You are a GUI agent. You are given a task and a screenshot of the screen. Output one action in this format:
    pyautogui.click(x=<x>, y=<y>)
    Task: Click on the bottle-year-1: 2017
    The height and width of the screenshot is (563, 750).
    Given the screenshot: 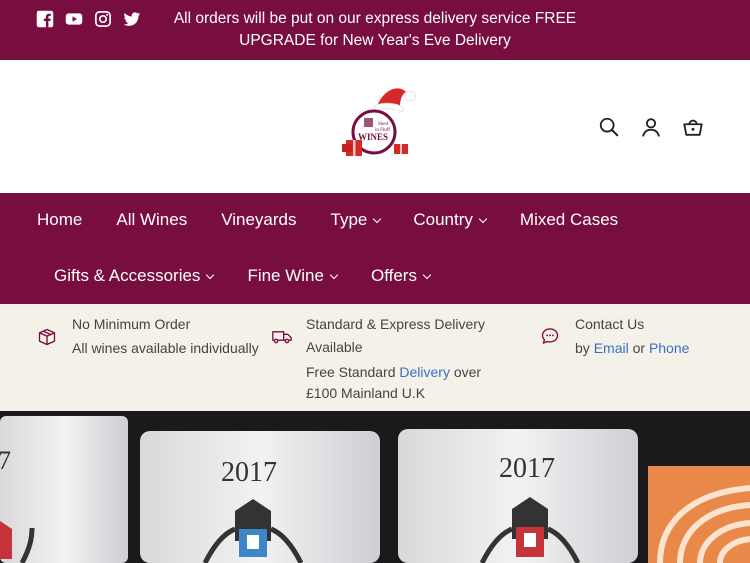 What is the action you would take?
    pyautogui.click(x=249, y=472)
    